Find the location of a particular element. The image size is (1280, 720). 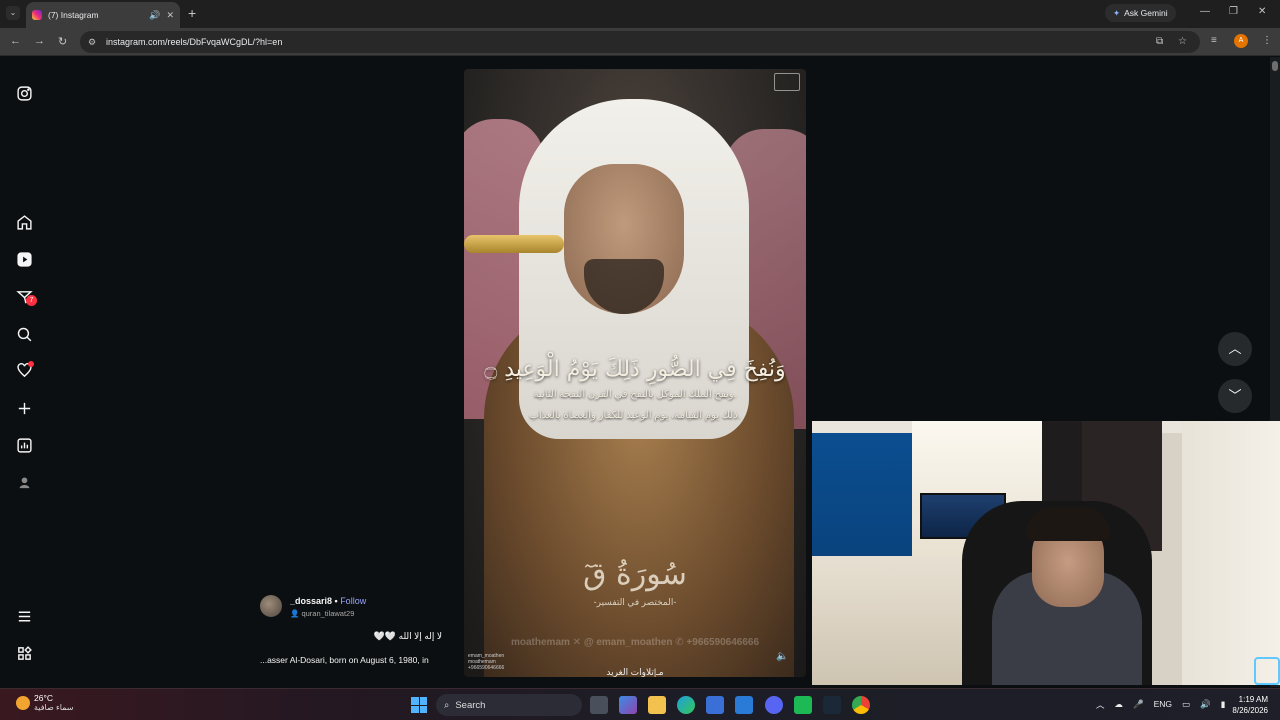

dashboard-icon is located at coordinates (24, 445).